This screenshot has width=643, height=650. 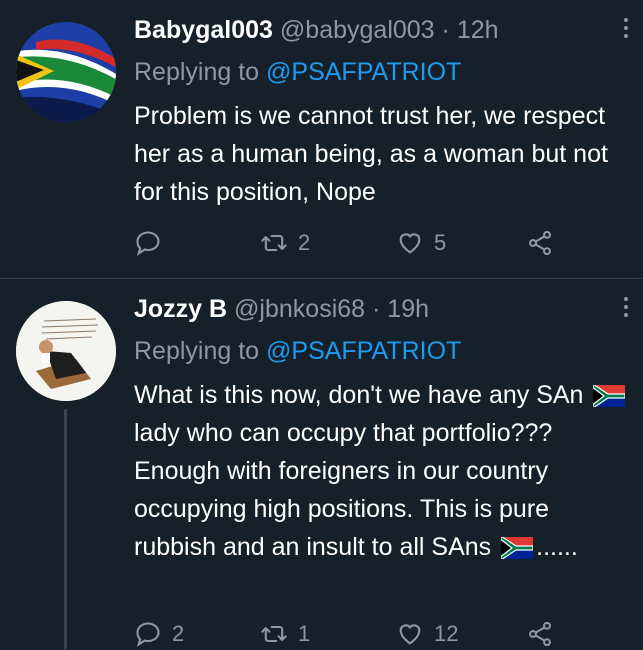 What do you see at coordinates (359, 395) in the screenshot?
I see `tweet-text-part-1: What is this now, don't we have any SAn` at bounding box center [359, 395].